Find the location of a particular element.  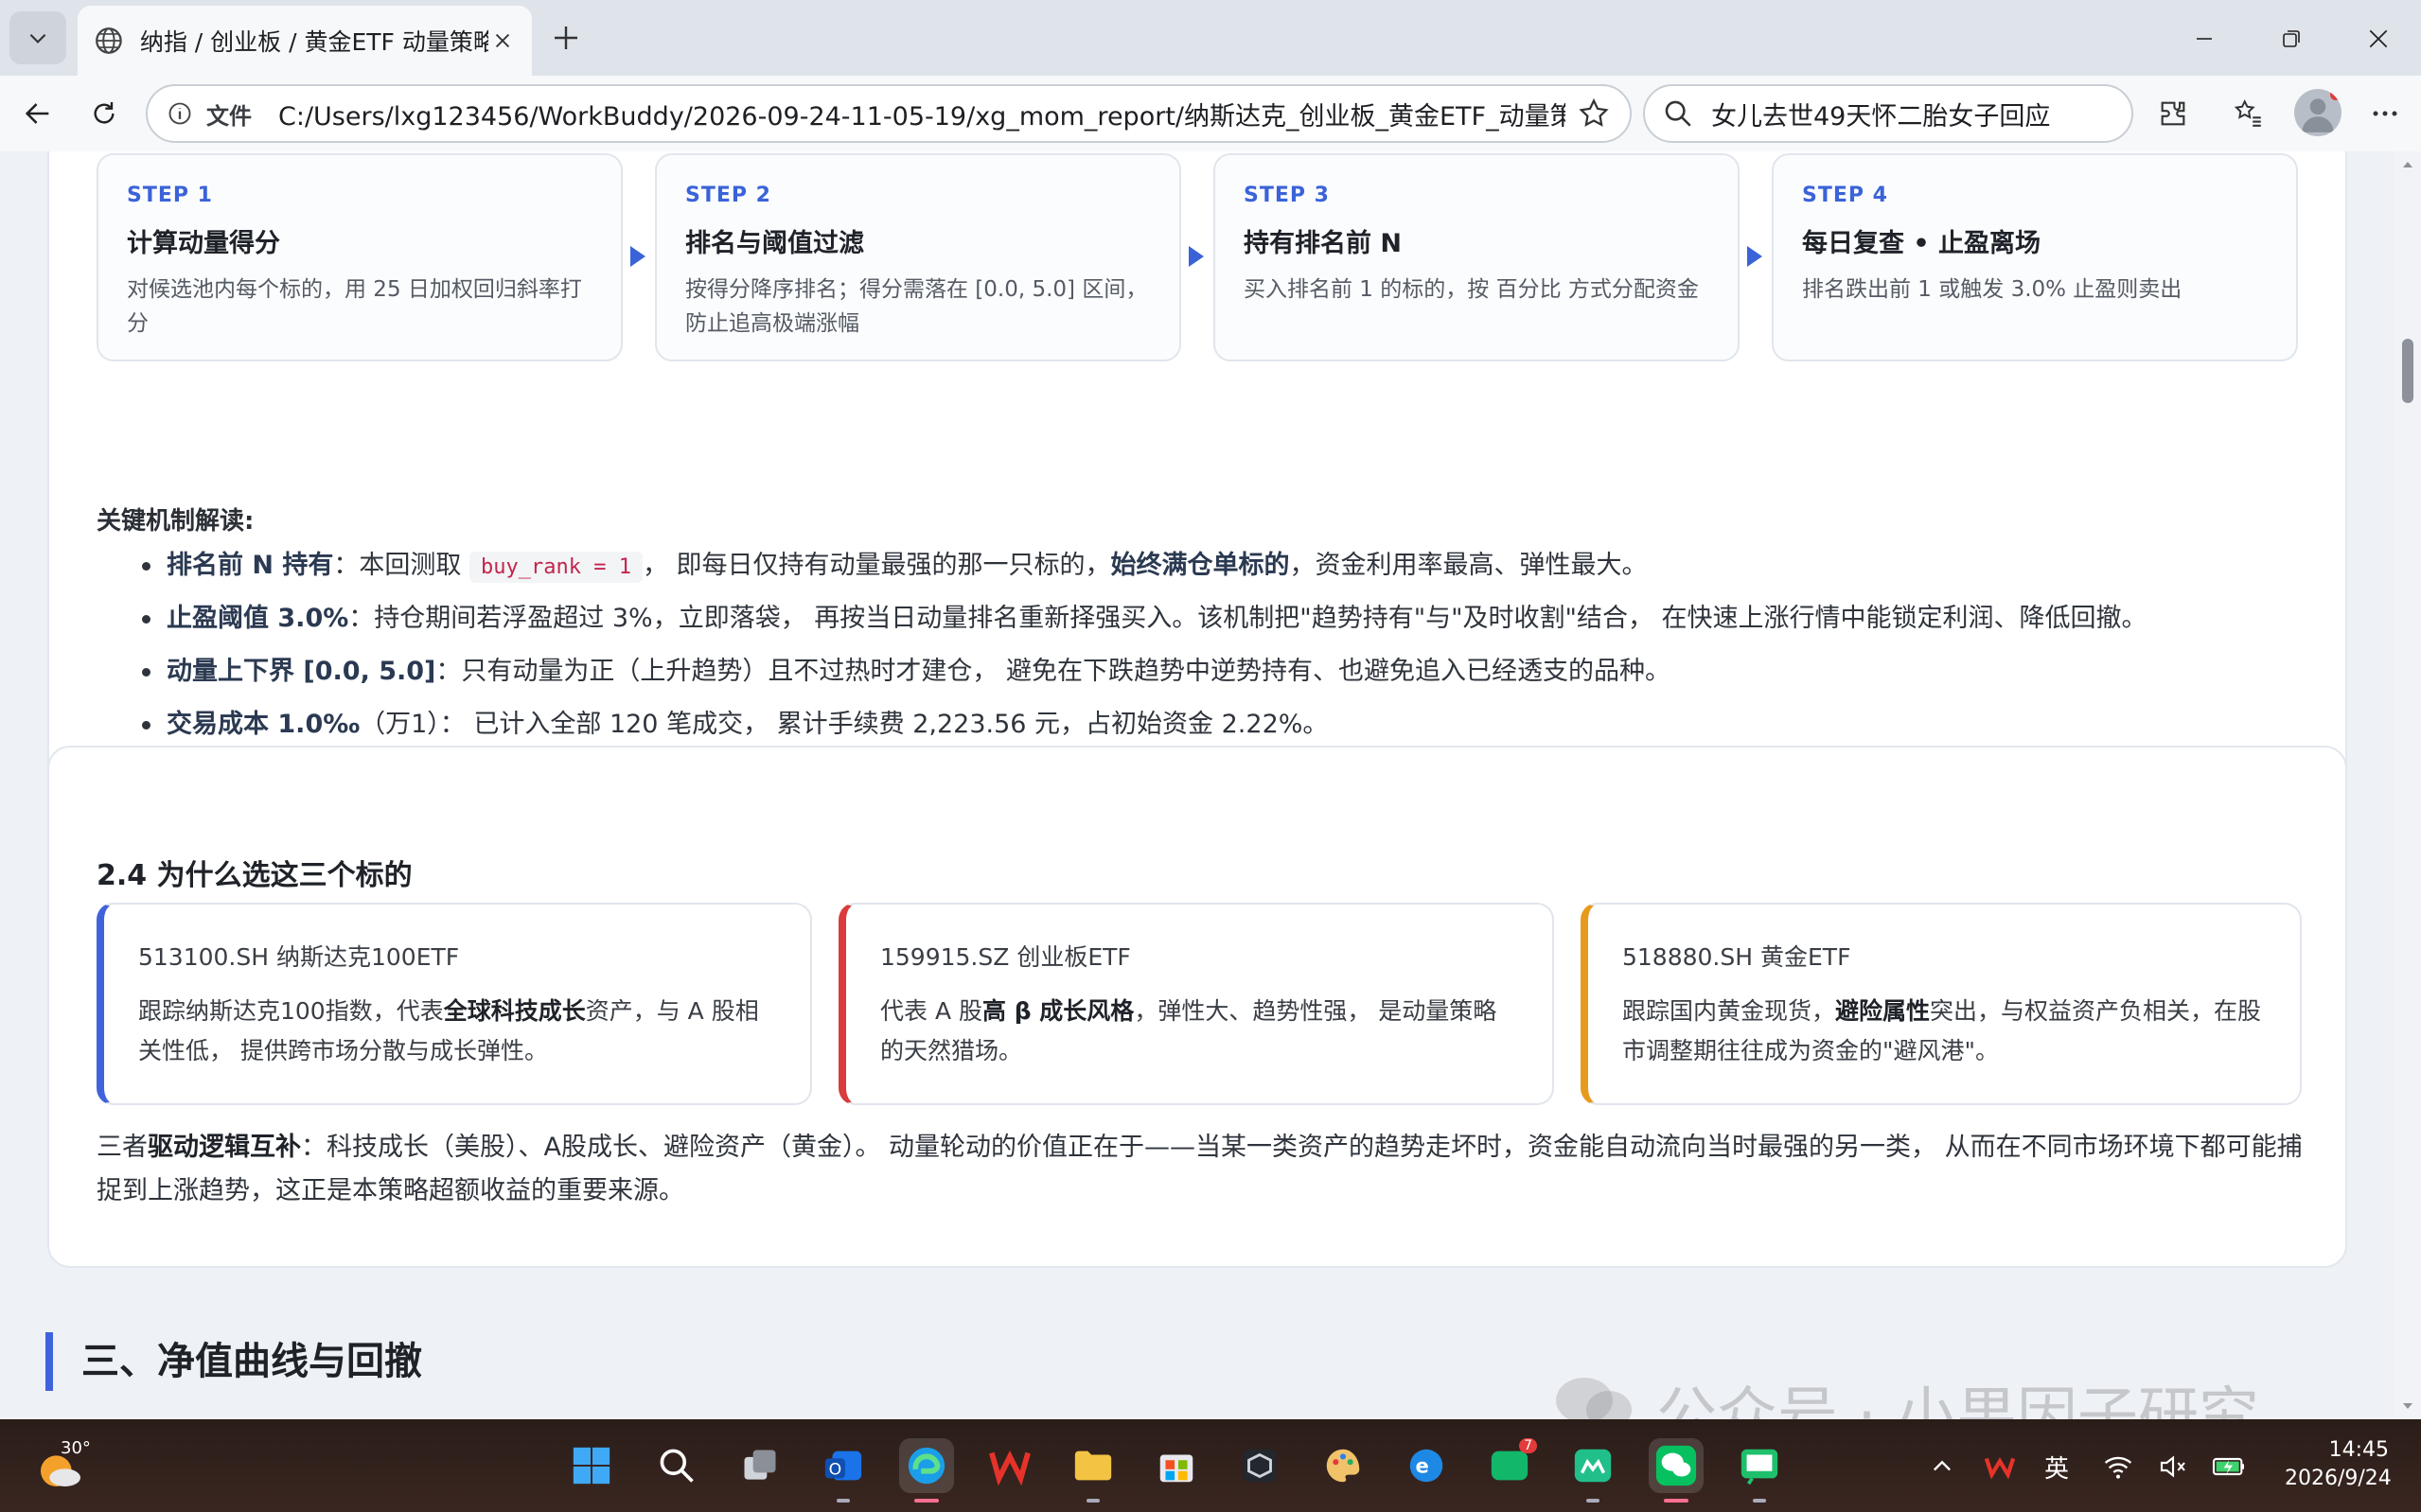

chevron-down-icon is located at coordinates (37, 38).